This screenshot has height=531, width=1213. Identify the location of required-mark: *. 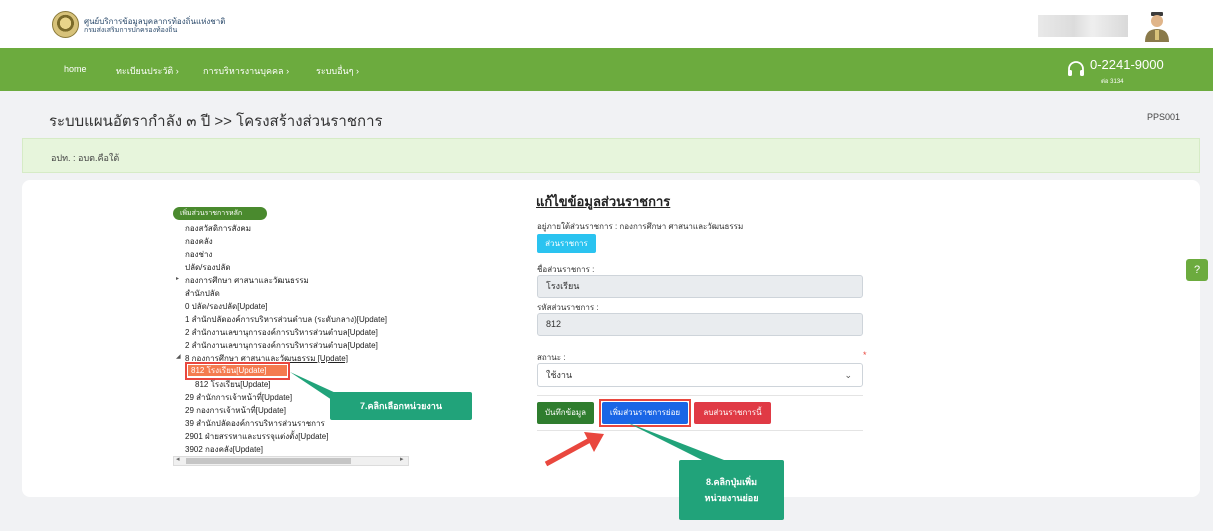
(865, 355).